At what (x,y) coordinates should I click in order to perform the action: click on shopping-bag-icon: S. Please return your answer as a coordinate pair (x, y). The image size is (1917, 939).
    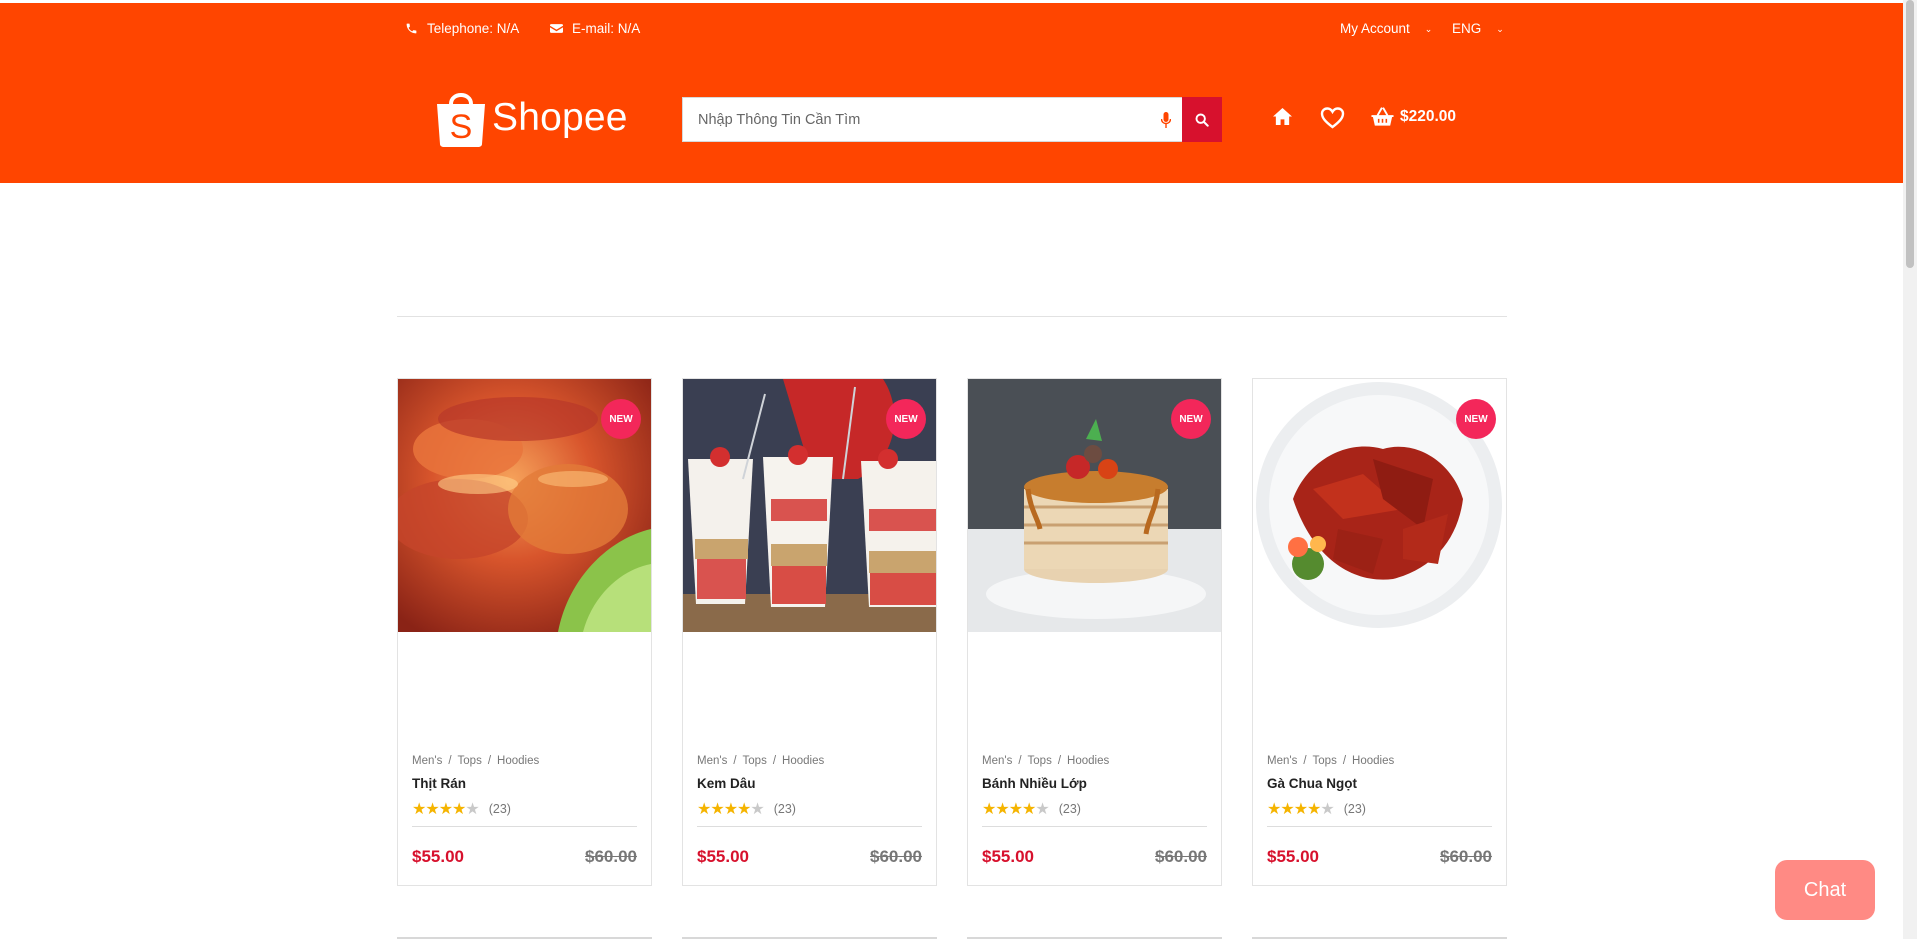
    Looking at the image, I should click on (461, 120).